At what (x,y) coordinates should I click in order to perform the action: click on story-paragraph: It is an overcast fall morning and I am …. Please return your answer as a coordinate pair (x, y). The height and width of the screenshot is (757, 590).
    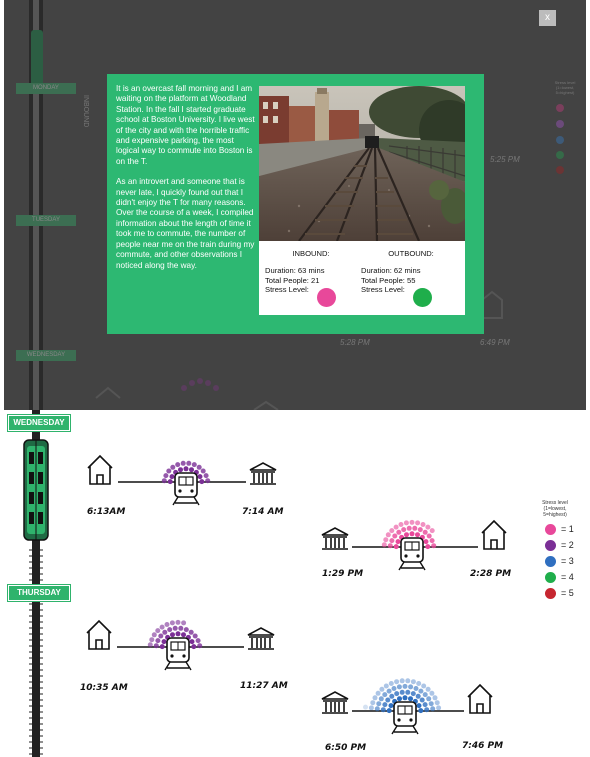
    Looking at the image, I should click on (185, 125).